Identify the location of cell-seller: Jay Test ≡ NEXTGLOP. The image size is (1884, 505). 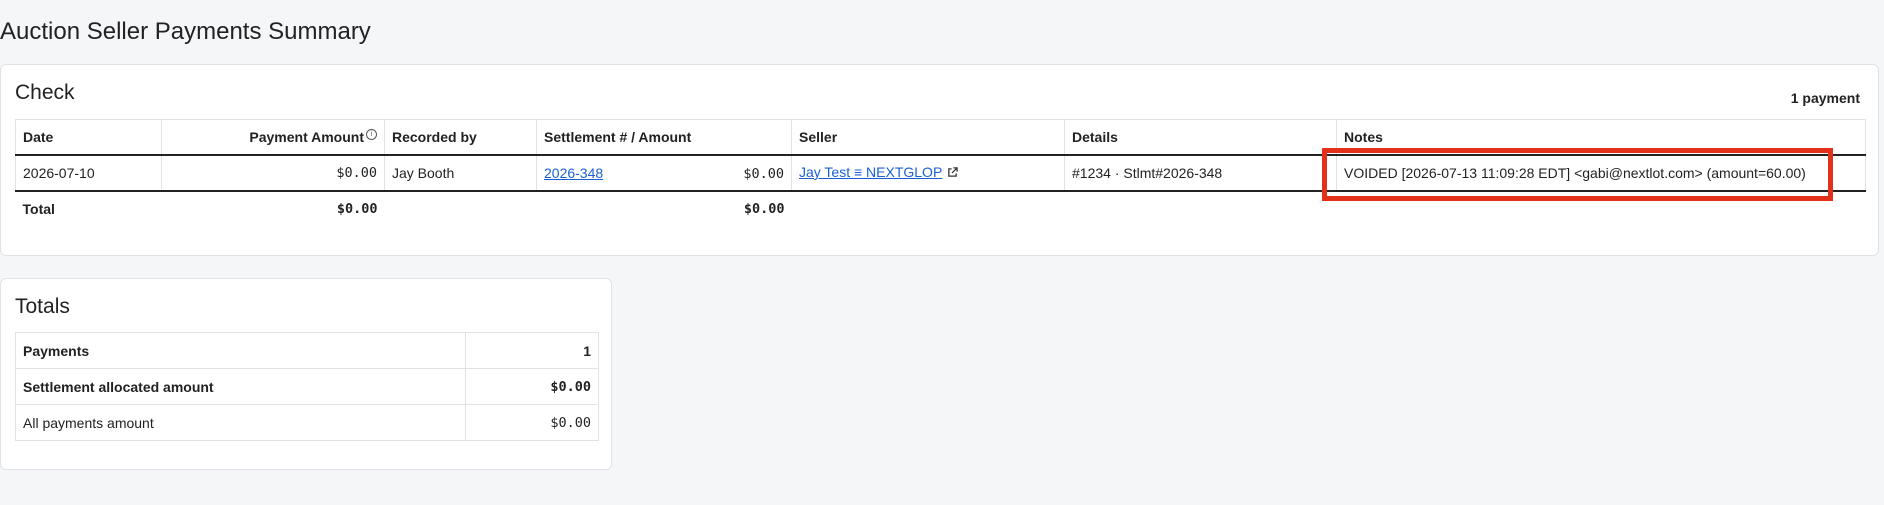
(928, 173).